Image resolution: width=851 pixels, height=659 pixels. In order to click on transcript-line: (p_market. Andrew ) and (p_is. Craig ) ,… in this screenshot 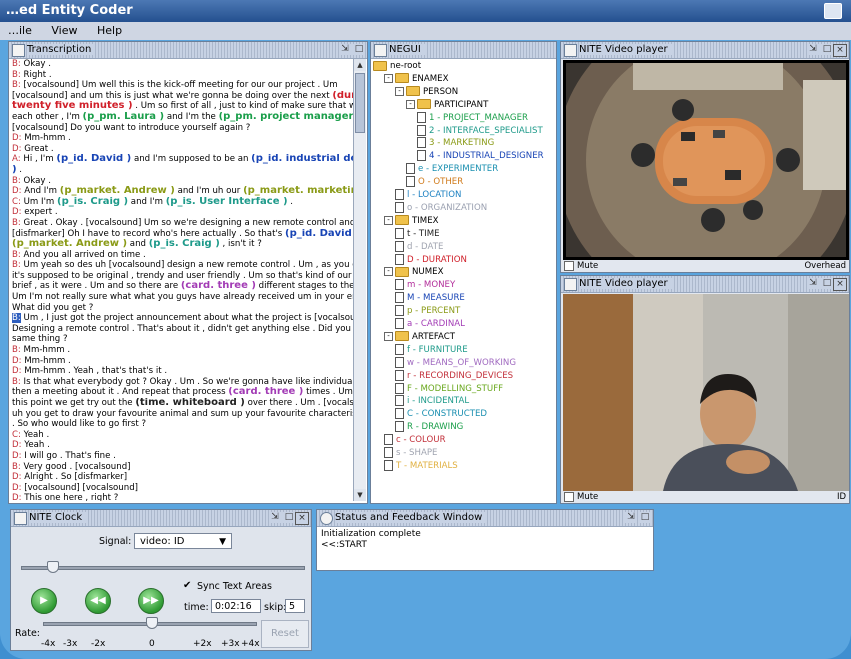, I will do `click(182, 244)`.